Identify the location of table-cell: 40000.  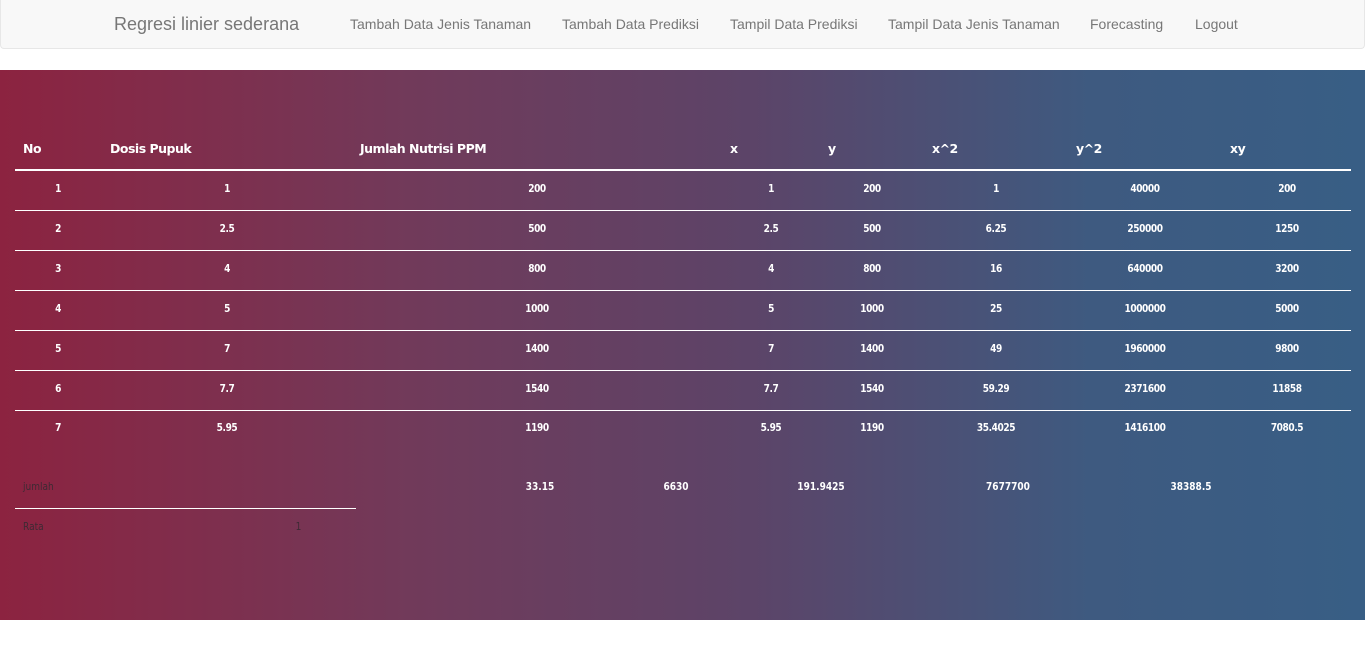
(1145, 188).